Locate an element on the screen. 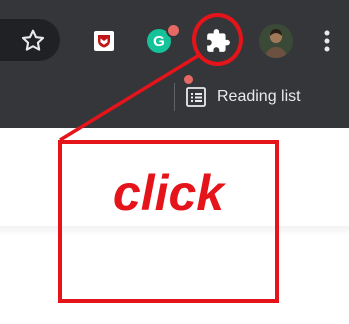 This screenshot has width=349, height=324. reading-list-icon is located at coordinates (196, 97).